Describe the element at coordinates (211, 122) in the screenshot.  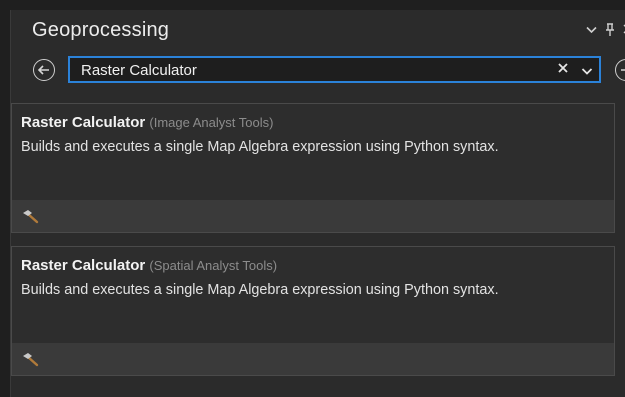
I see `toolbox-name: (Image Analyst Tools)` at that location.